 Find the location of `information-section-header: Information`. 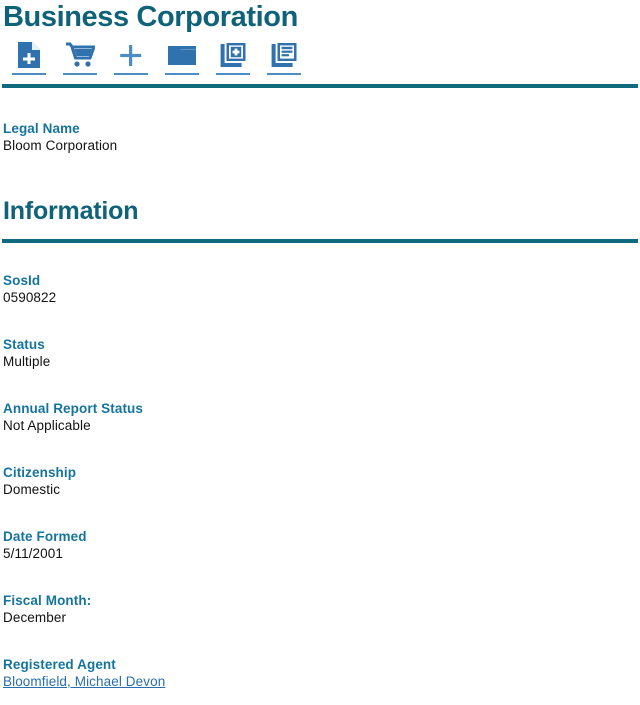

information-section-header: Information is located at coordinates (320, 211).